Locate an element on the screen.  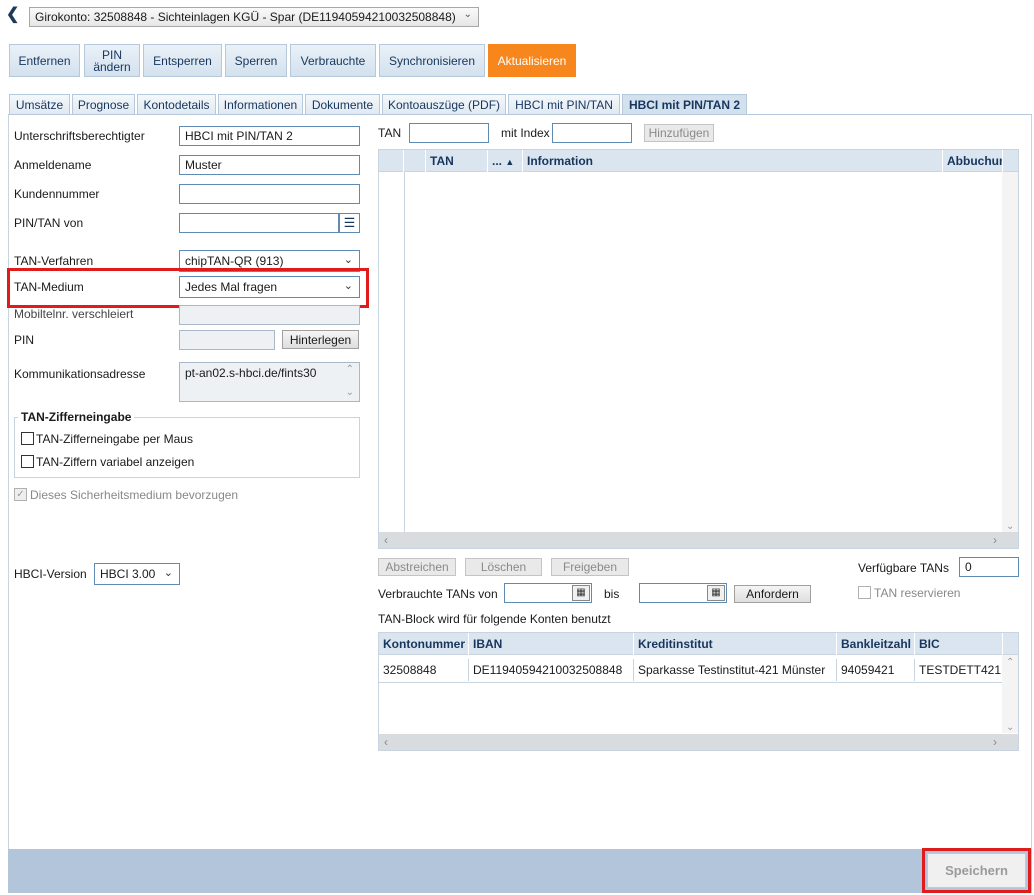
th-kreditinstitut: Kreditinstitut is located at coordinates (735, 644).